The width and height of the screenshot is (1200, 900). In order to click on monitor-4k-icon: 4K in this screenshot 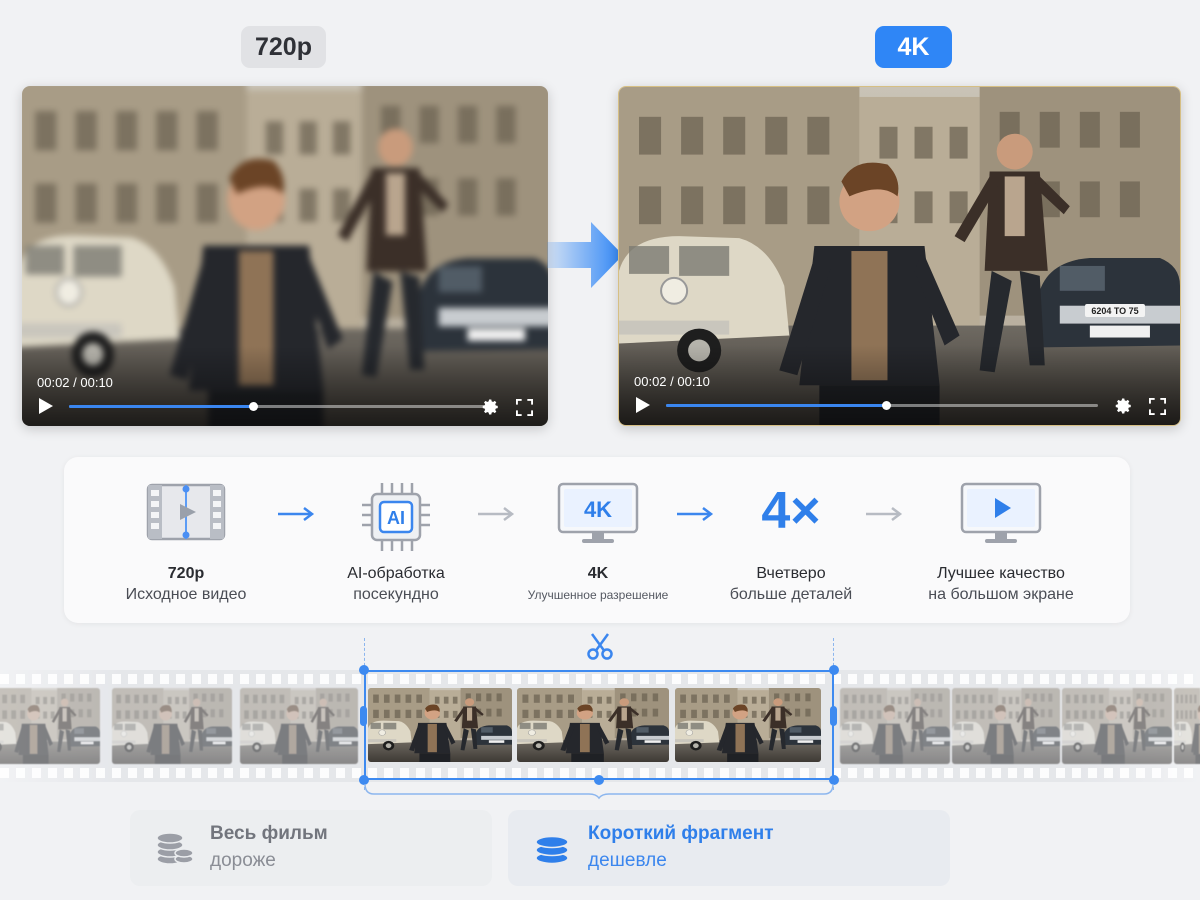, I will do `click(598, 512)`.